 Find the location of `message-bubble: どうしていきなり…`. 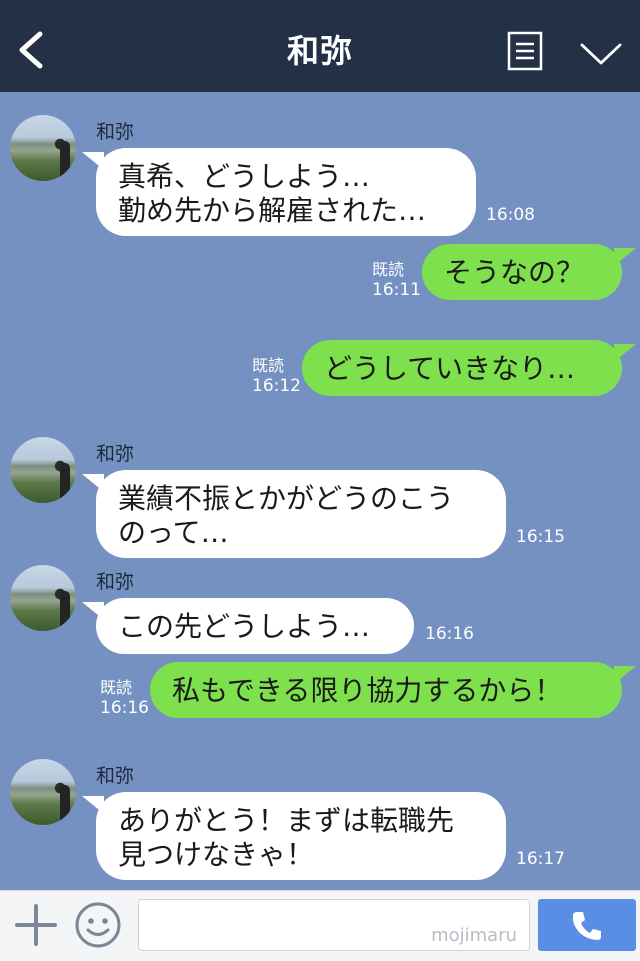

message-bubble: どうしていきなり… is located at coordinates (469, 368).